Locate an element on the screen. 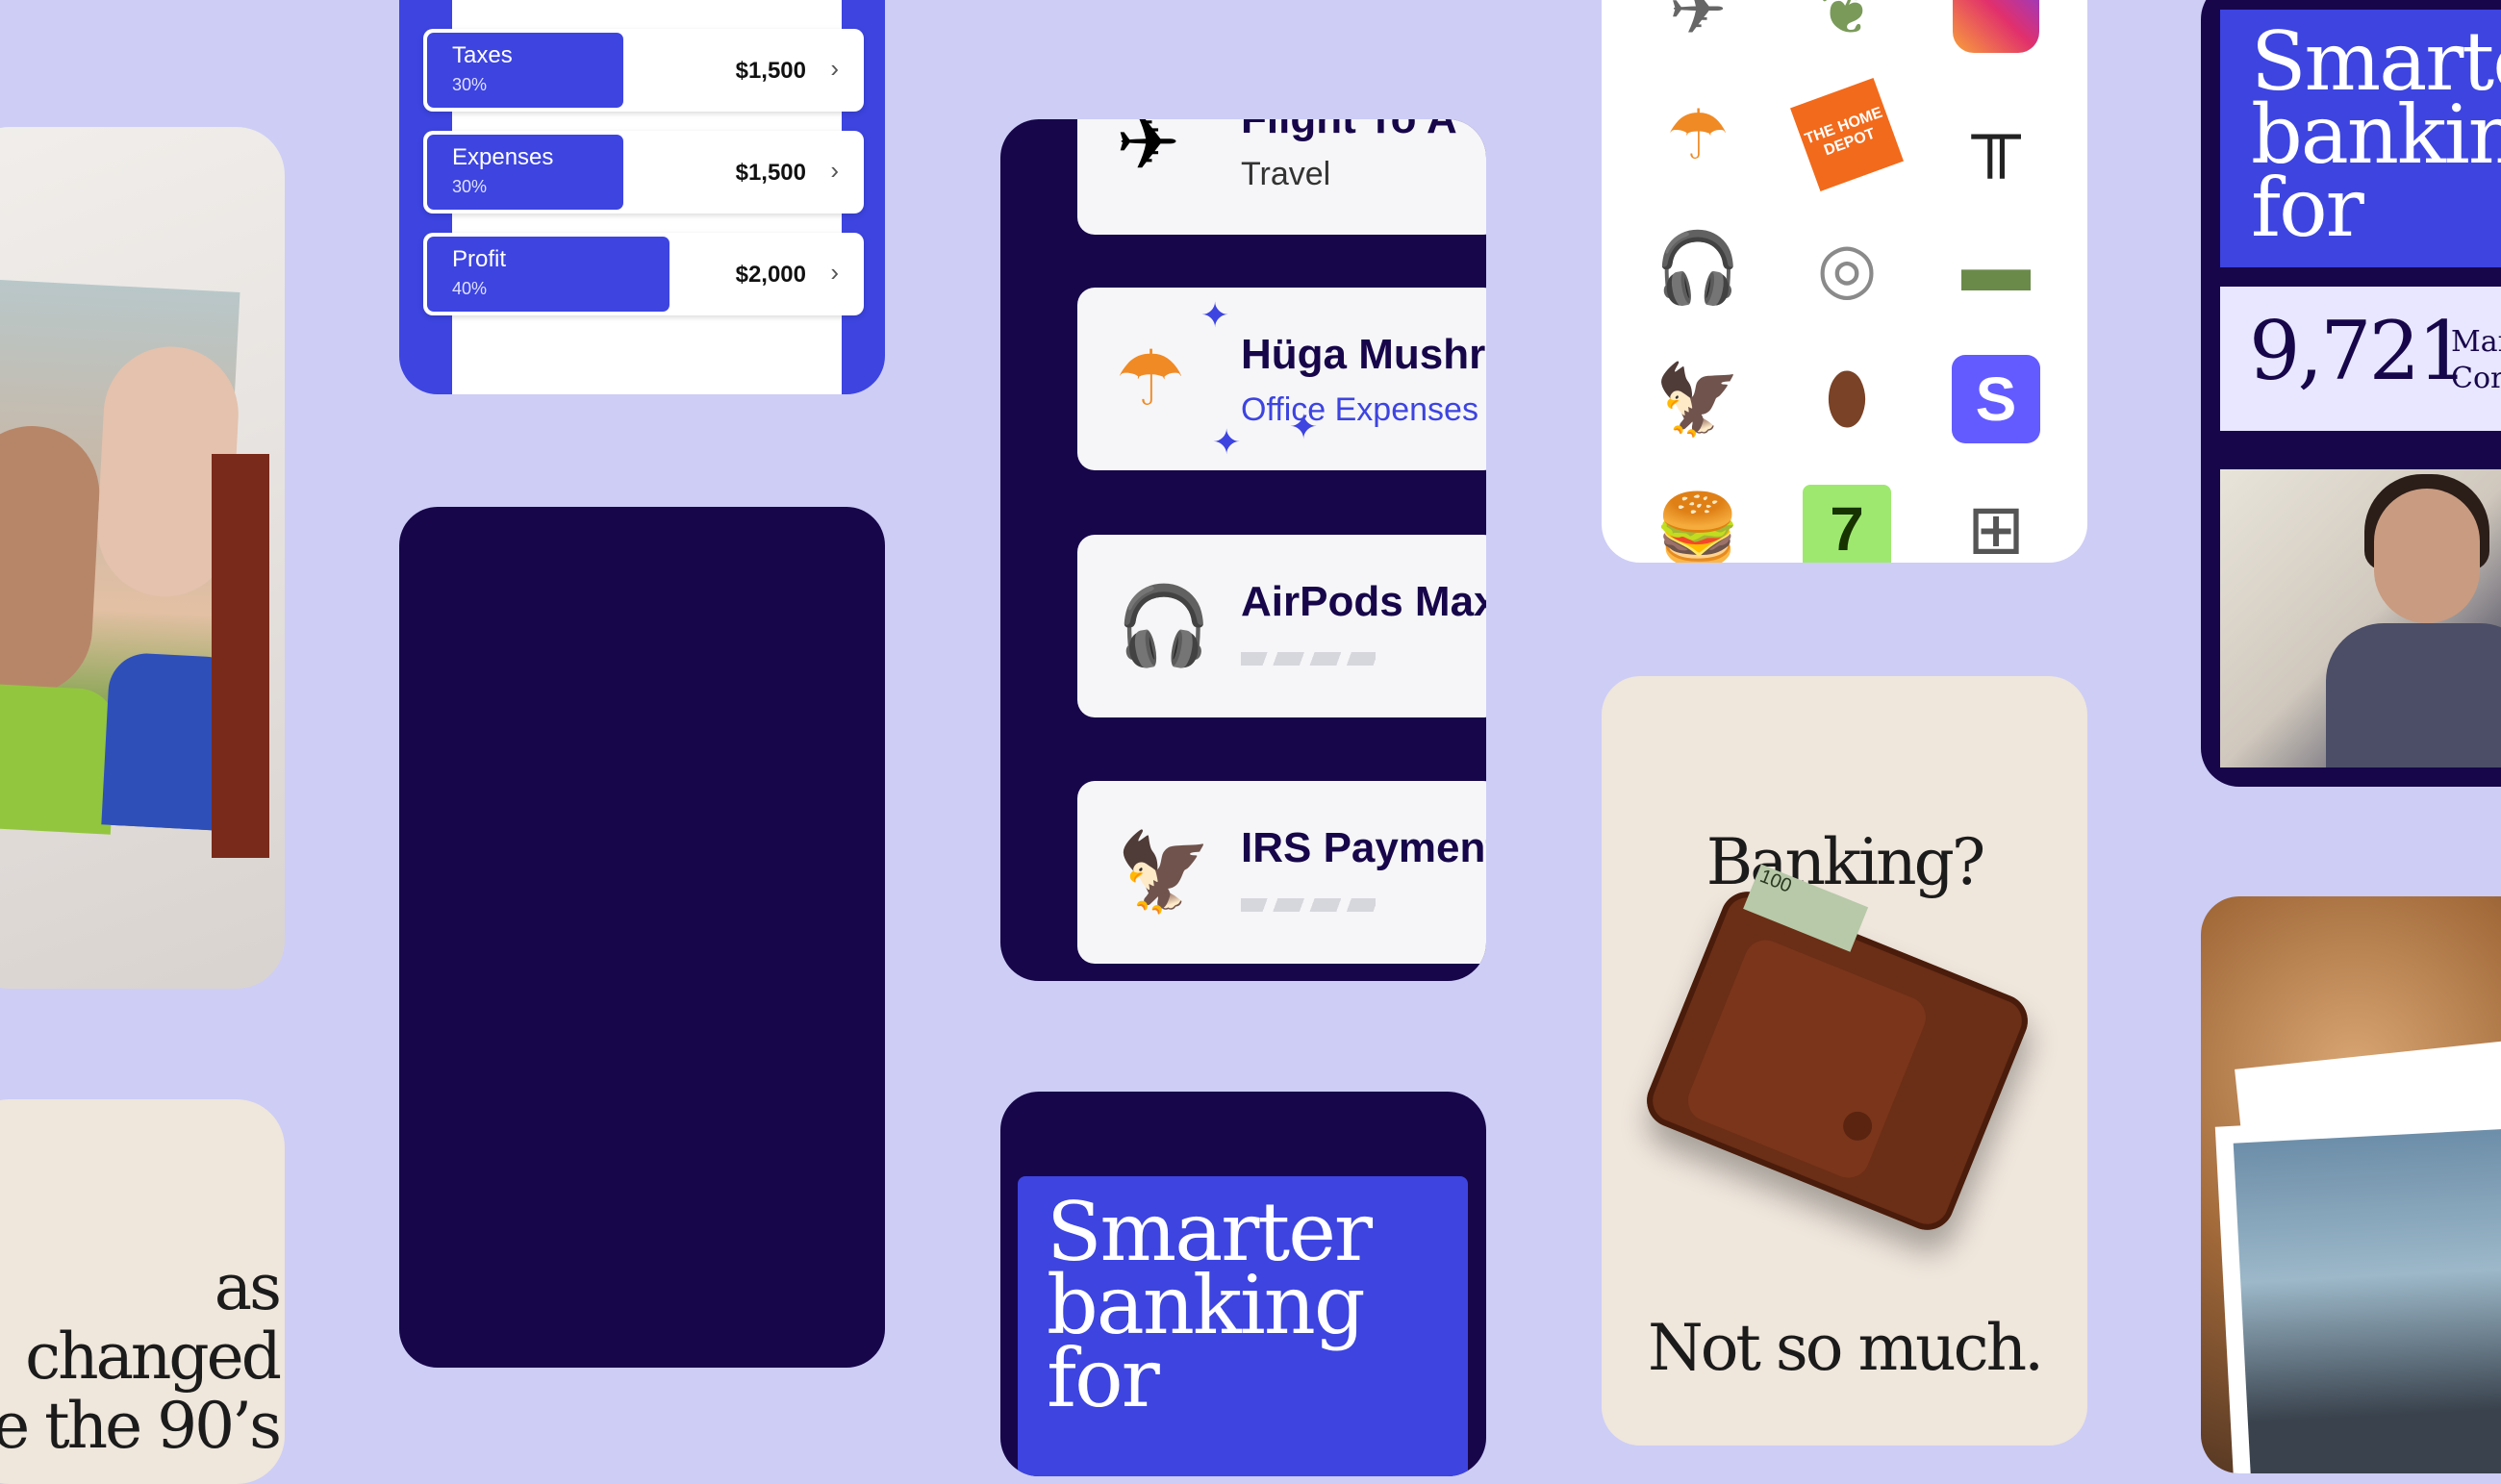  smarter-banking-banner: Smarte bankin for is located at coordinates (2360, 139).